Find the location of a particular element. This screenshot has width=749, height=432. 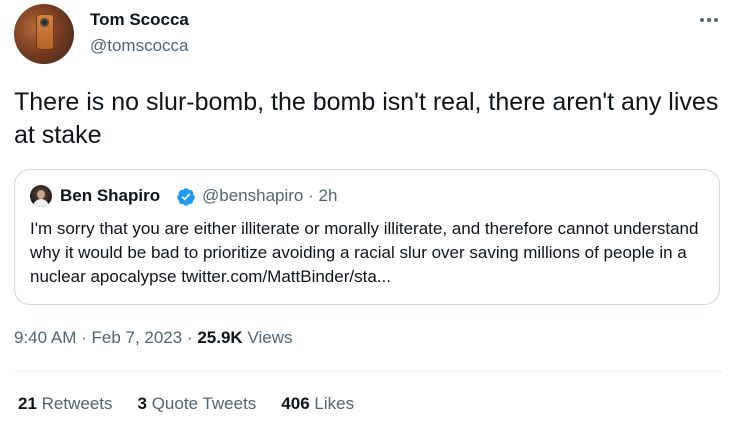

tweet-stats: 21 Retweets 3 Quote Tweets 406 Likes is located at coordinates (198, 404).